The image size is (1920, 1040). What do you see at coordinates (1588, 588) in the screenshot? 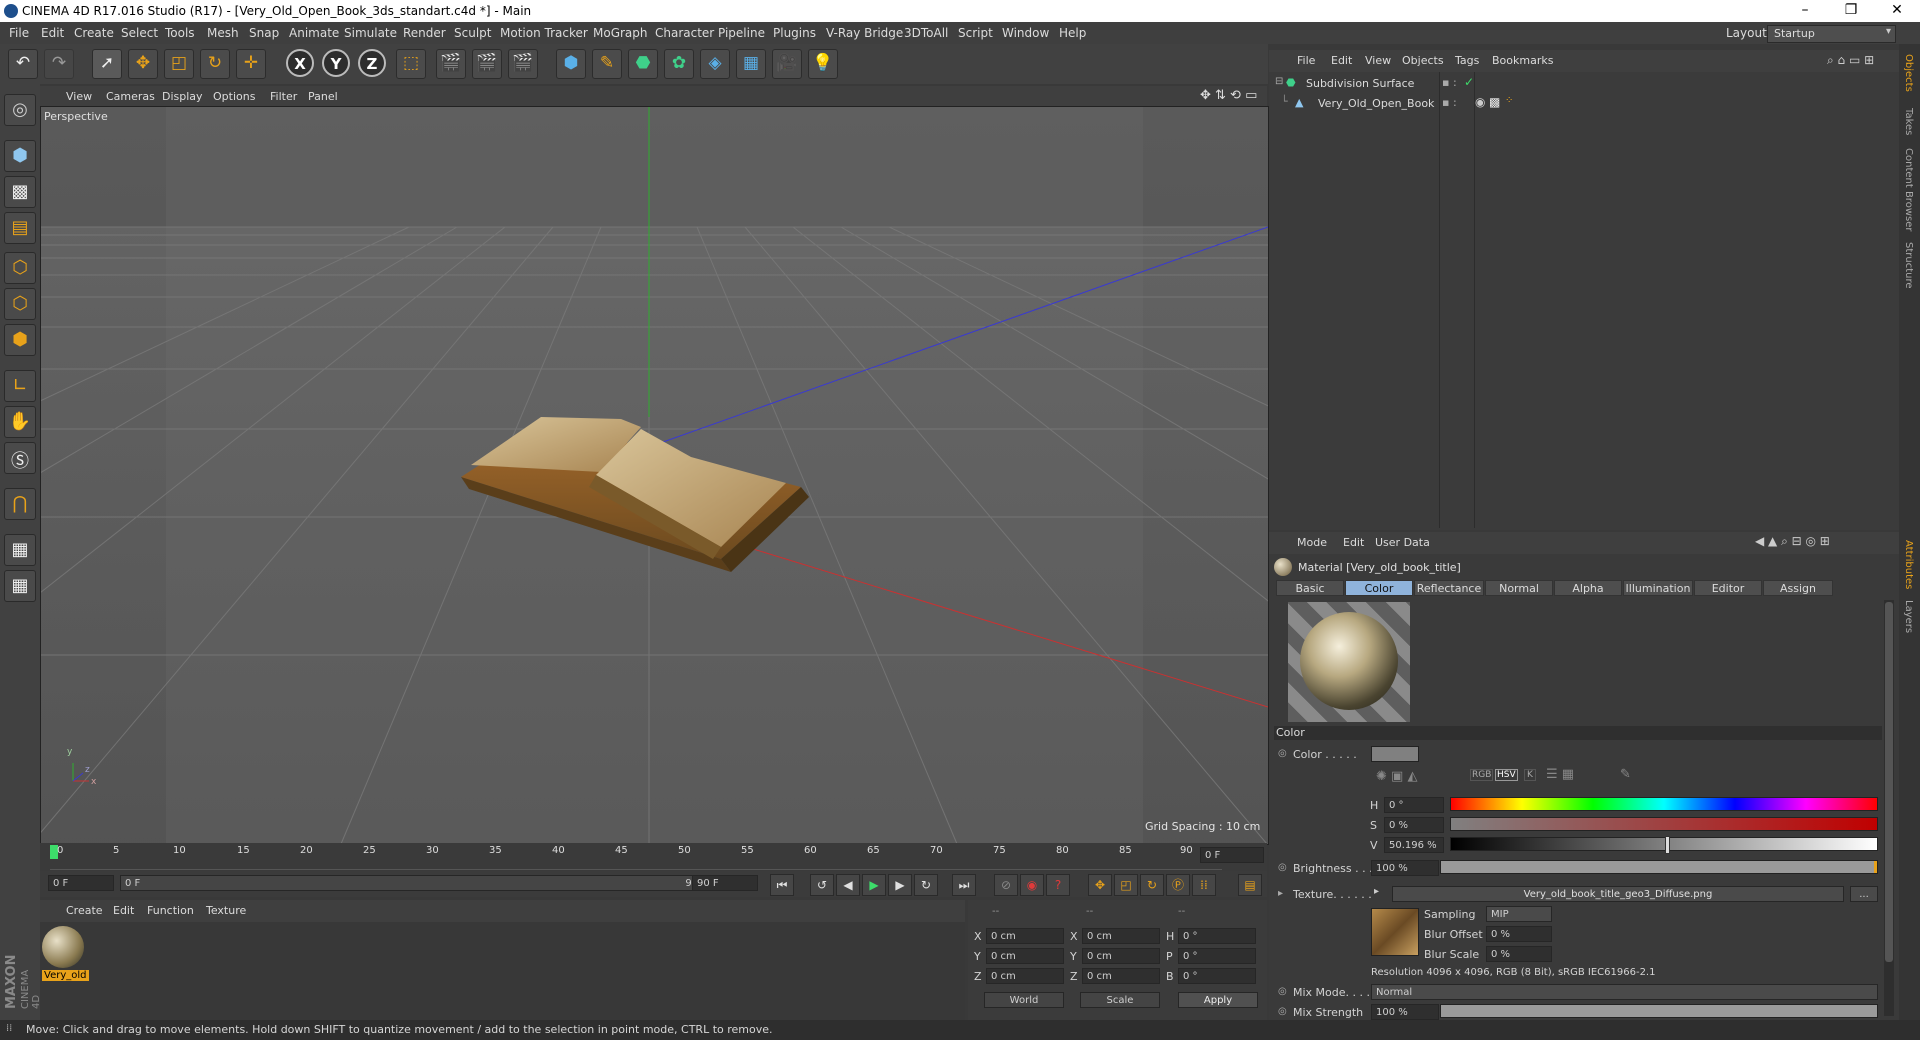
I see `tab-alpha: Alpha` at bounding box center [1588, 588].